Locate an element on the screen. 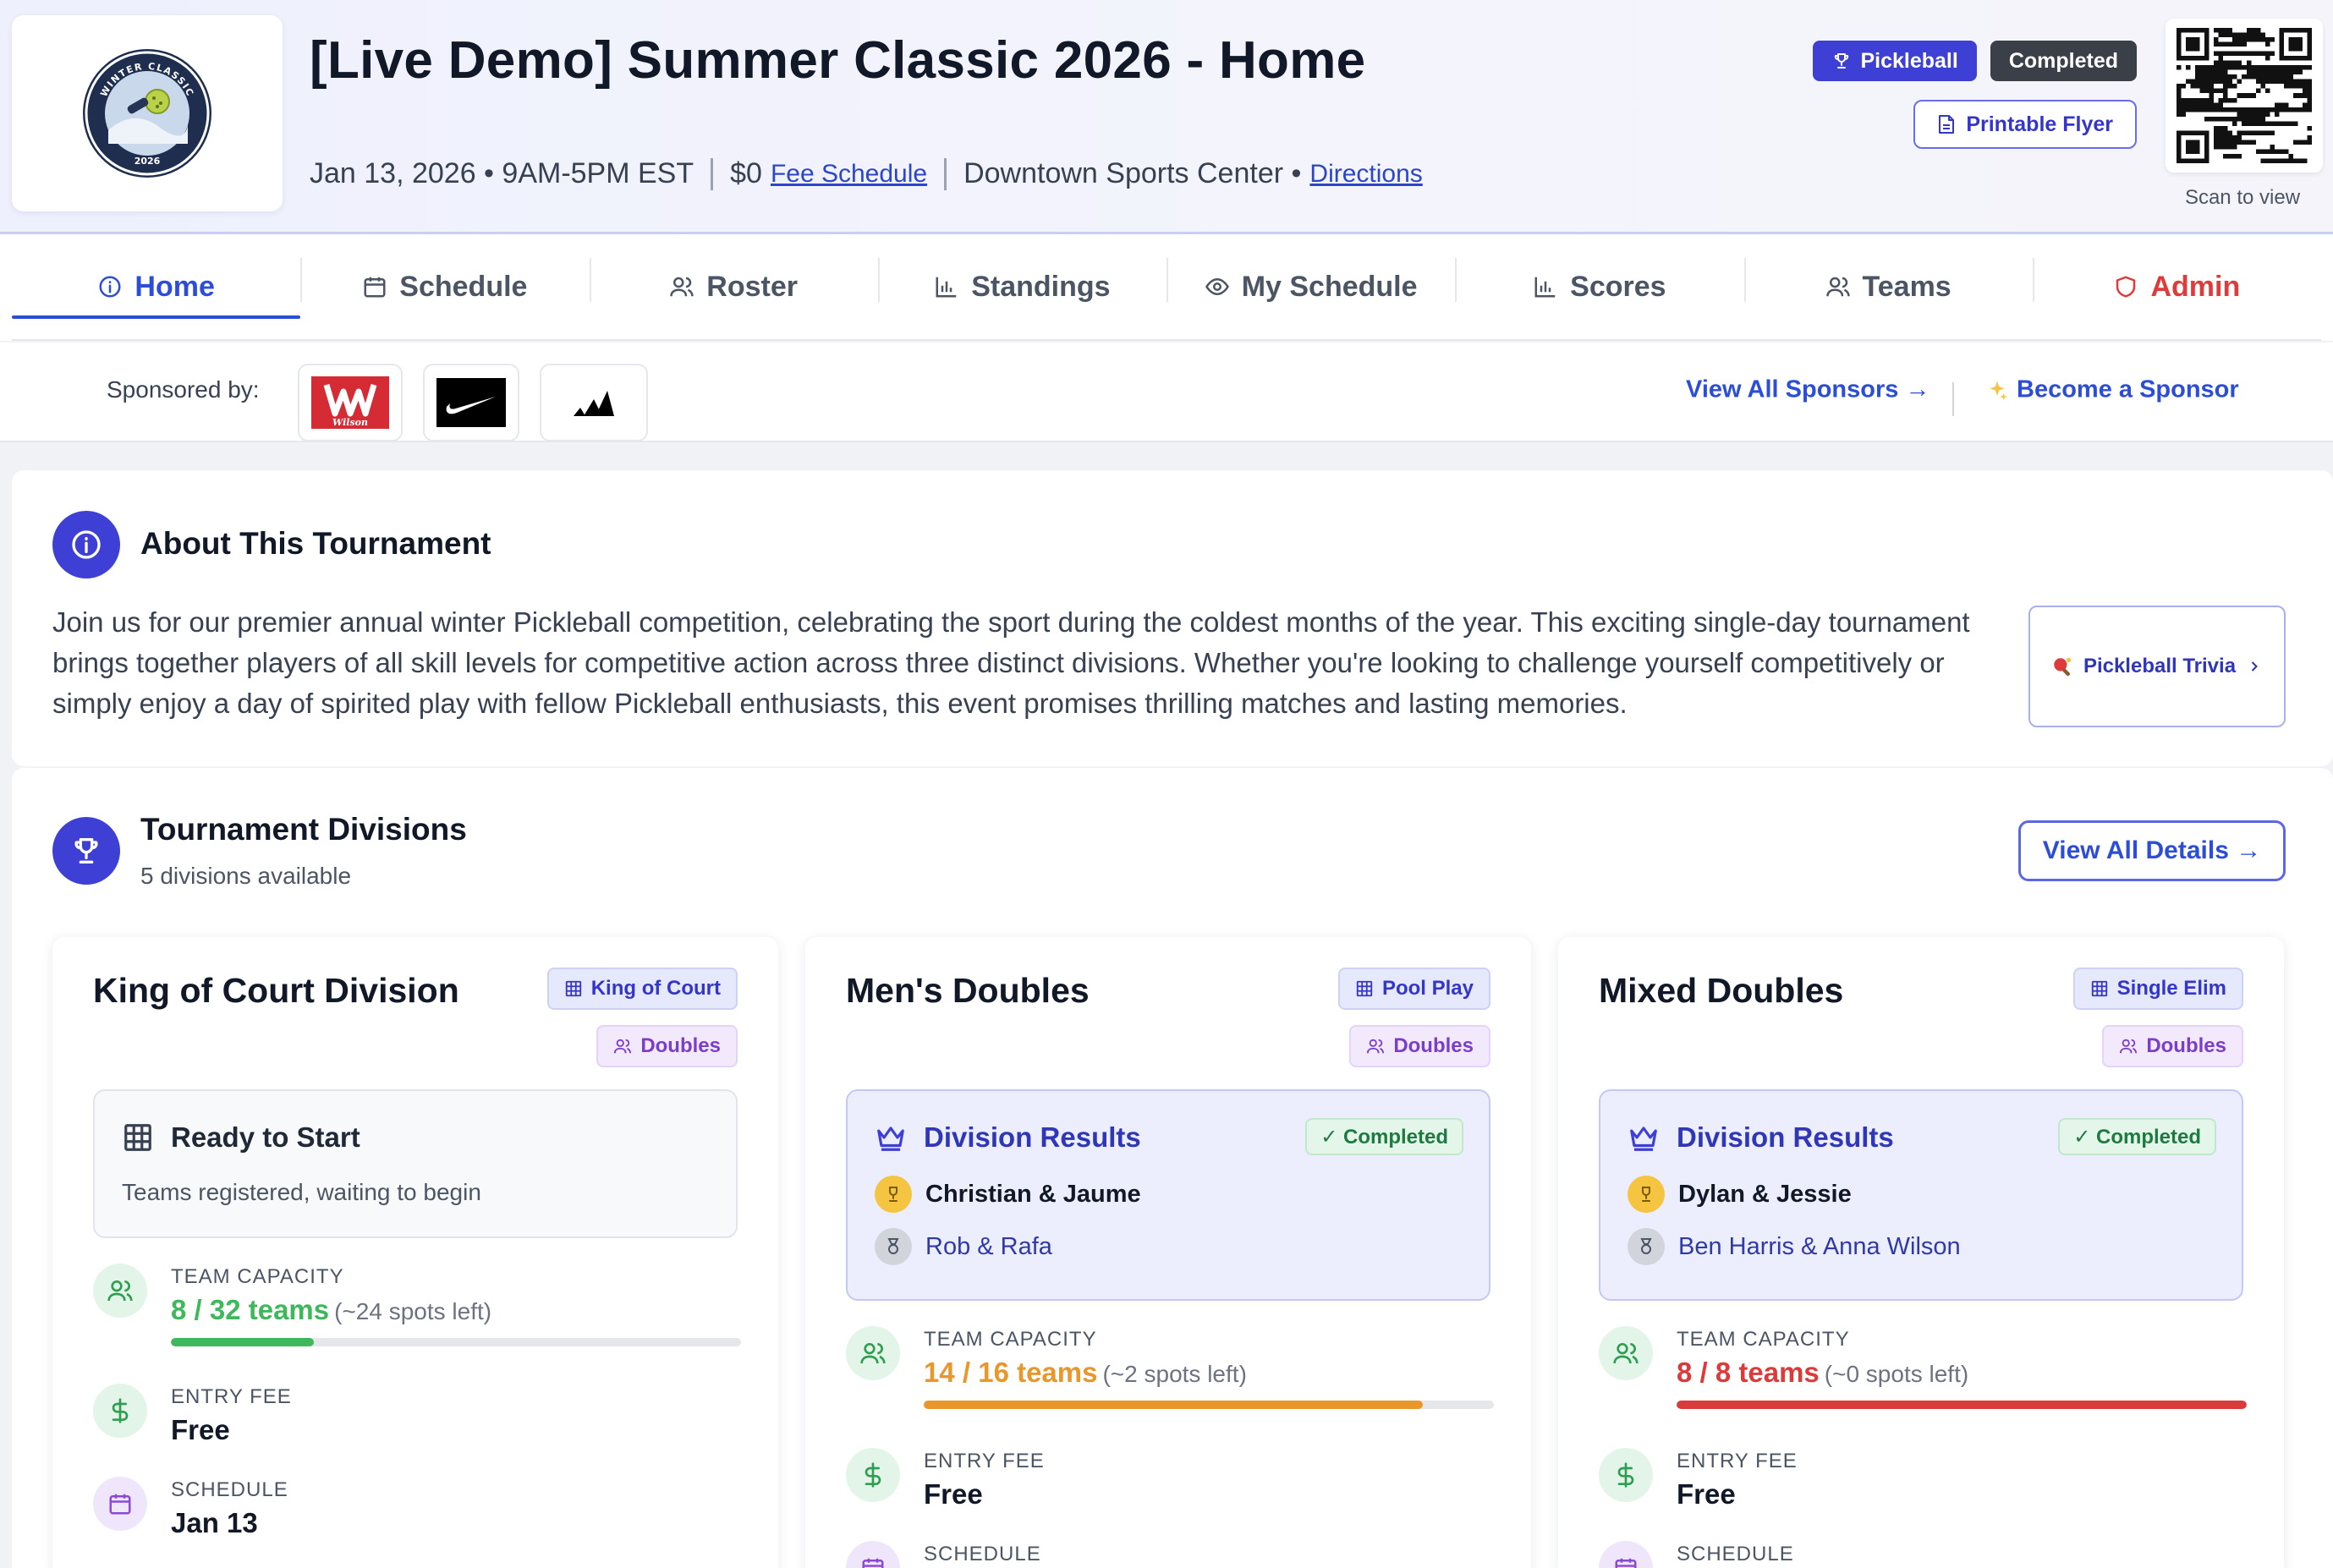 Image resolution: width=2333 pixels, height=1568 pixels. qr-code is located at coordinates (2244, 96).